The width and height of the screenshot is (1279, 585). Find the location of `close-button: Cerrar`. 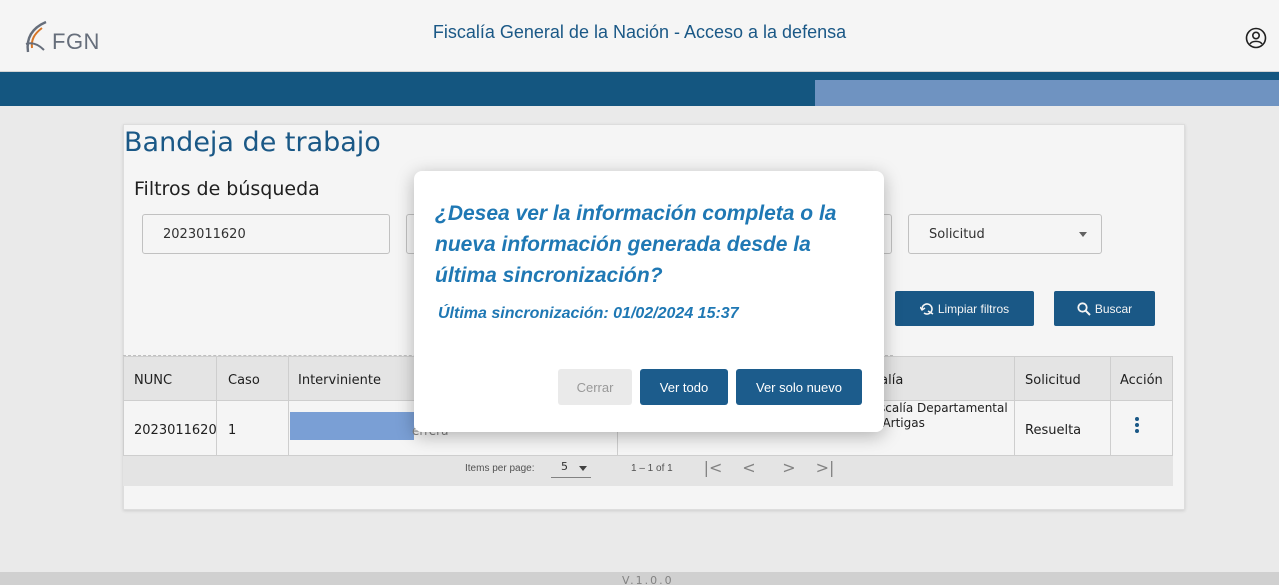

close-button: Cerrar is located at coordinates (595, 387).